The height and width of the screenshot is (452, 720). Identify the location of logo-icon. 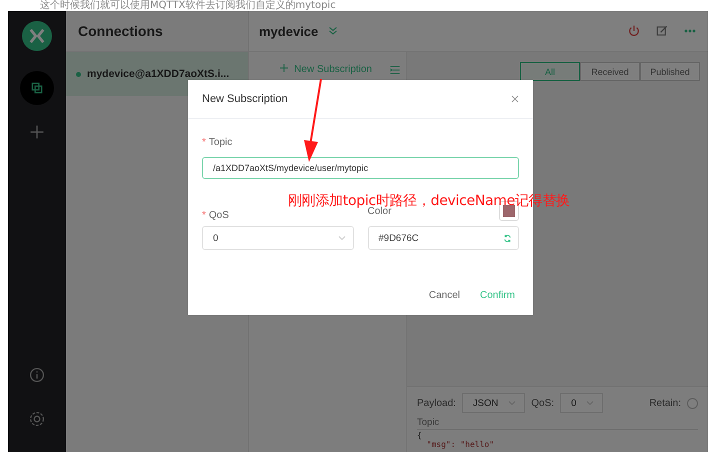
(37, 36).